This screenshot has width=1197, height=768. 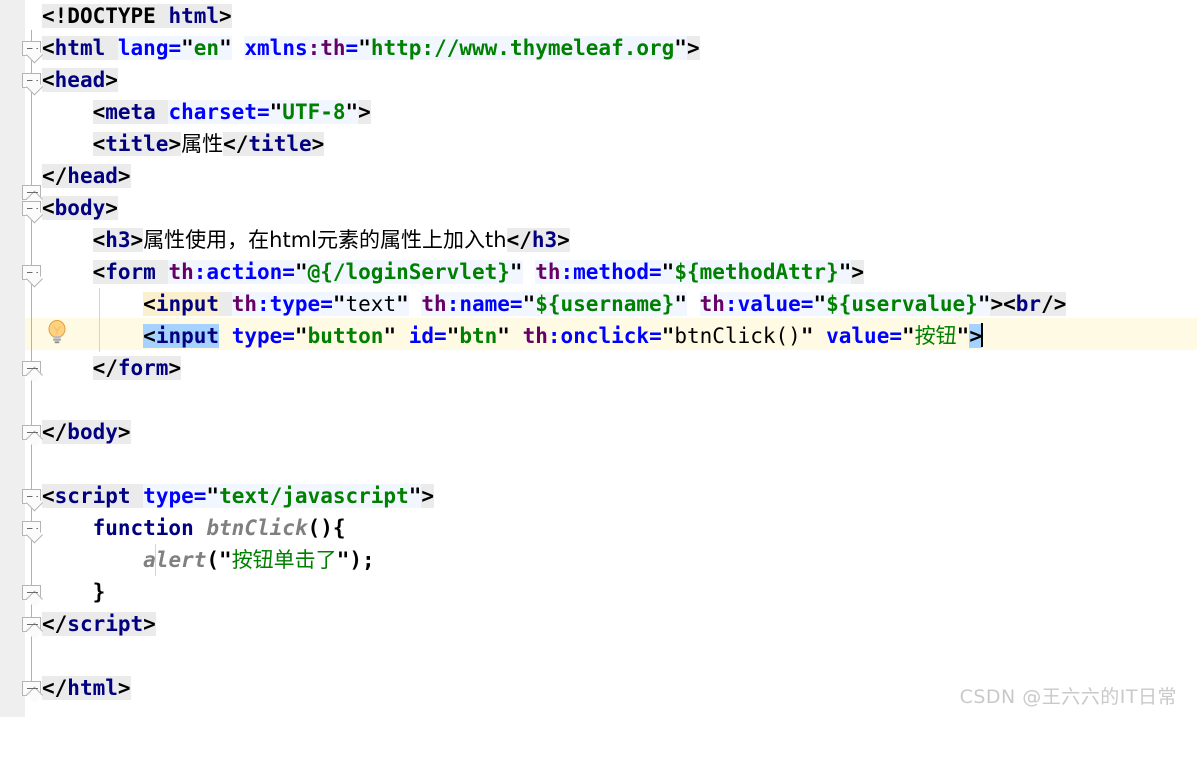 I want to click on fold-icon-script-end, so click(x=31, y=624).